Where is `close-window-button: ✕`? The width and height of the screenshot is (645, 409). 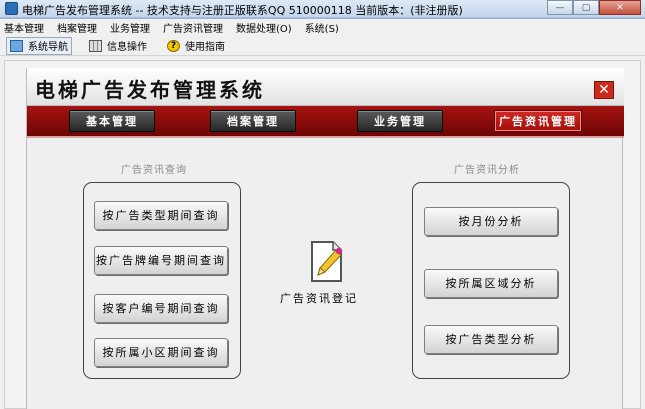 close-window-button: ✕ is located at coordinates (620, 7).